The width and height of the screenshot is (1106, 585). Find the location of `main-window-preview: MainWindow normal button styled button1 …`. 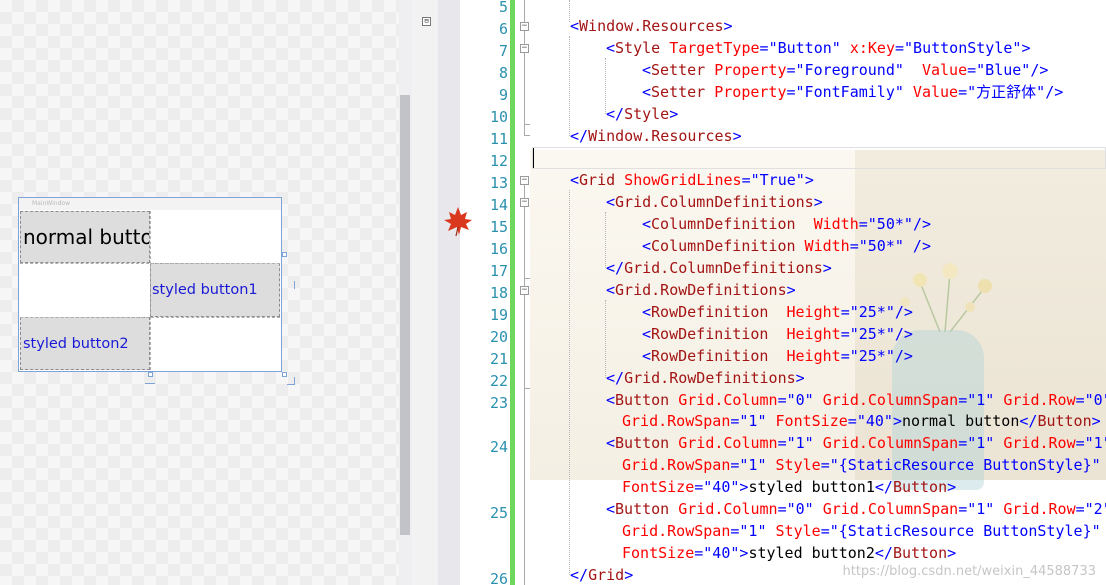

main-window-preview: MainWindow normal button styled button1 … is located at coordinates (150, 284).